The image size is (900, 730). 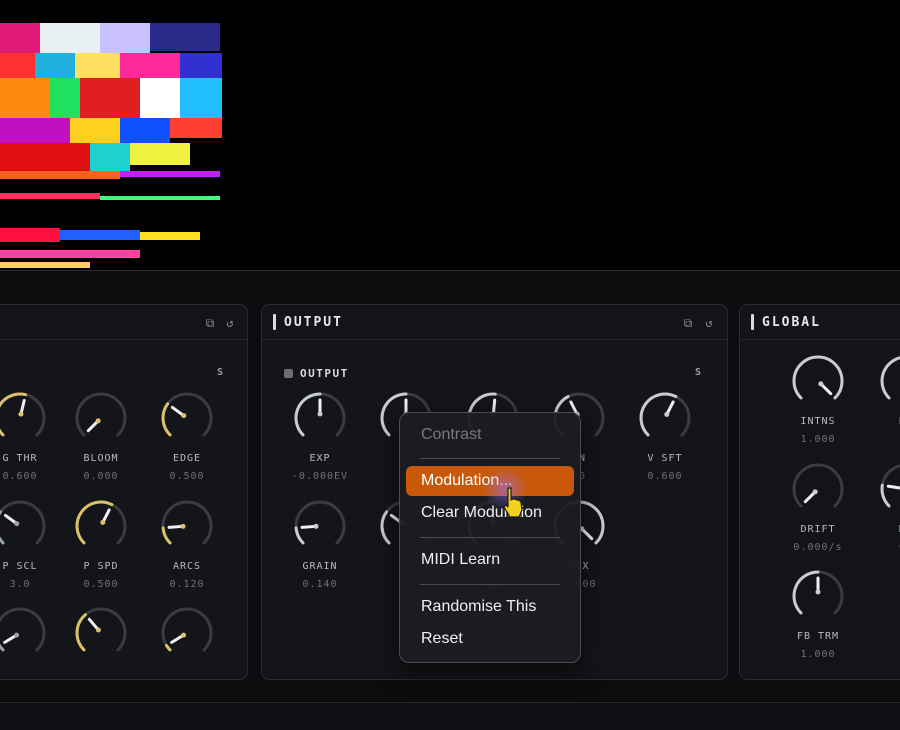 What do you see at coordinates (513, 503) in the screenshot?
I see `pointer-cursor-icon` at bounding box center [513, 503].